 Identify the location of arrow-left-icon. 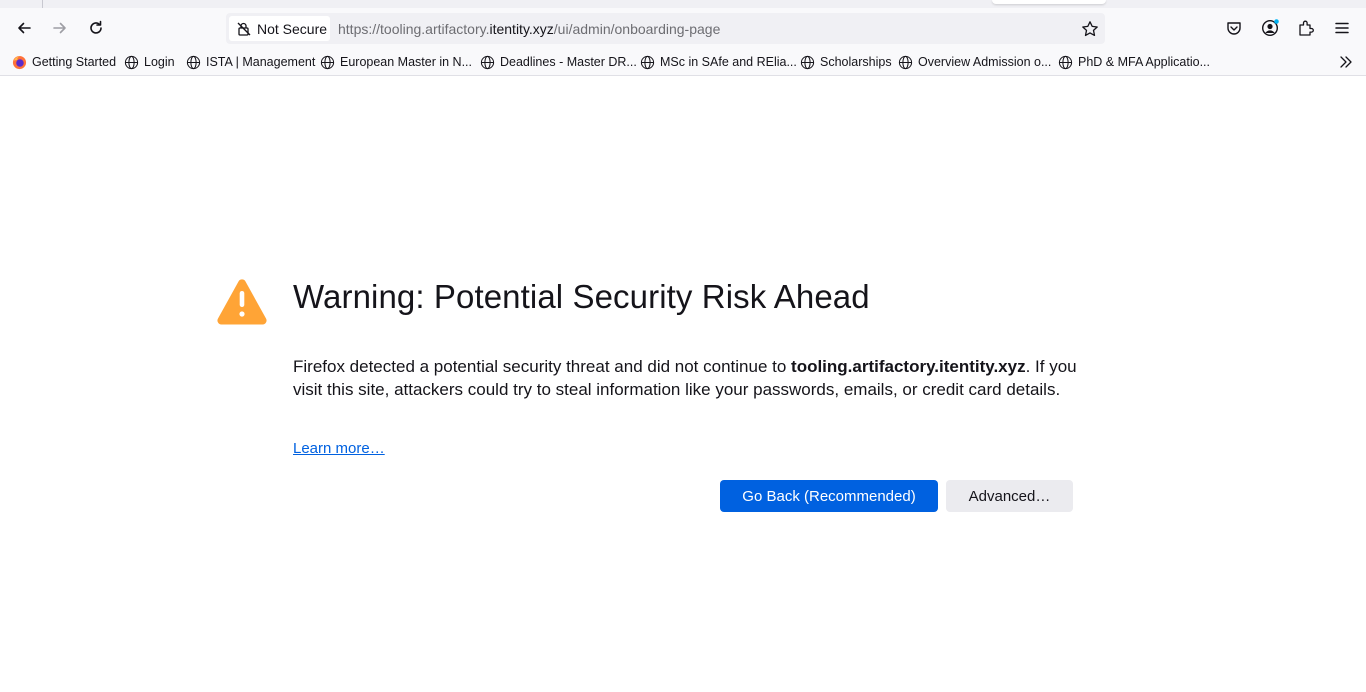
(24, 28).